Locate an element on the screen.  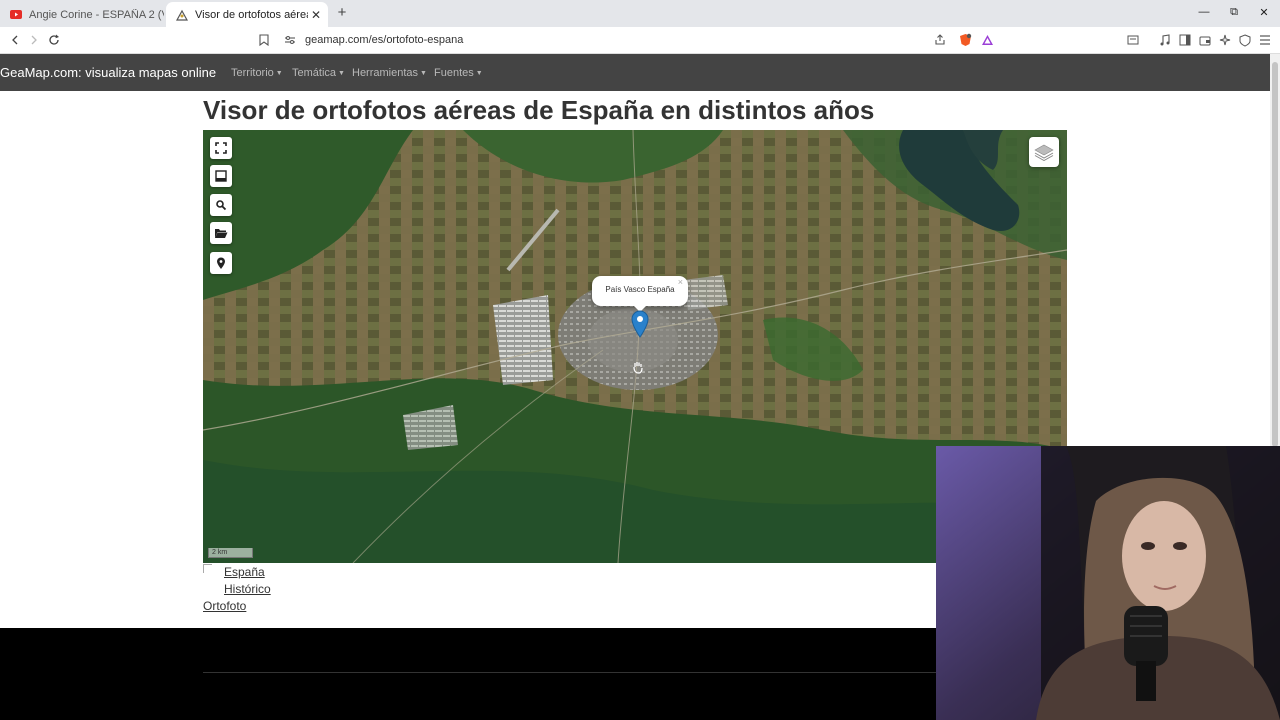
close-window-button: ✕ is located at coordinates (1264, 12).